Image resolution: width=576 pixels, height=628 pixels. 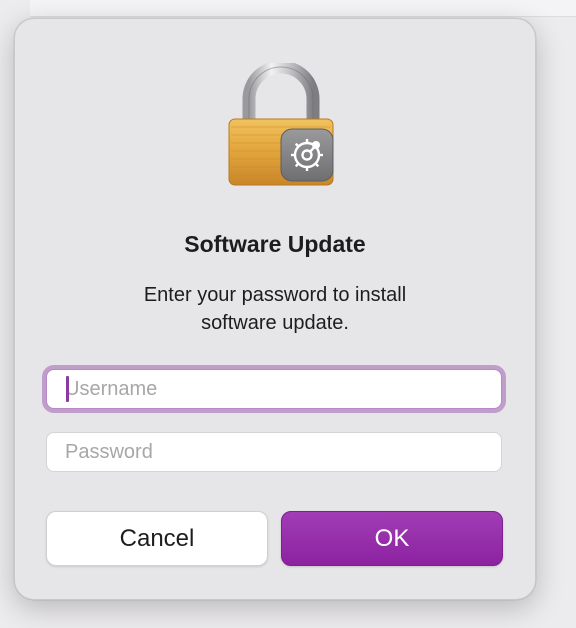 What do you see at coordinates (274, 389) in the screenshot?
I see `username-field` at bounding box center [274, 389].